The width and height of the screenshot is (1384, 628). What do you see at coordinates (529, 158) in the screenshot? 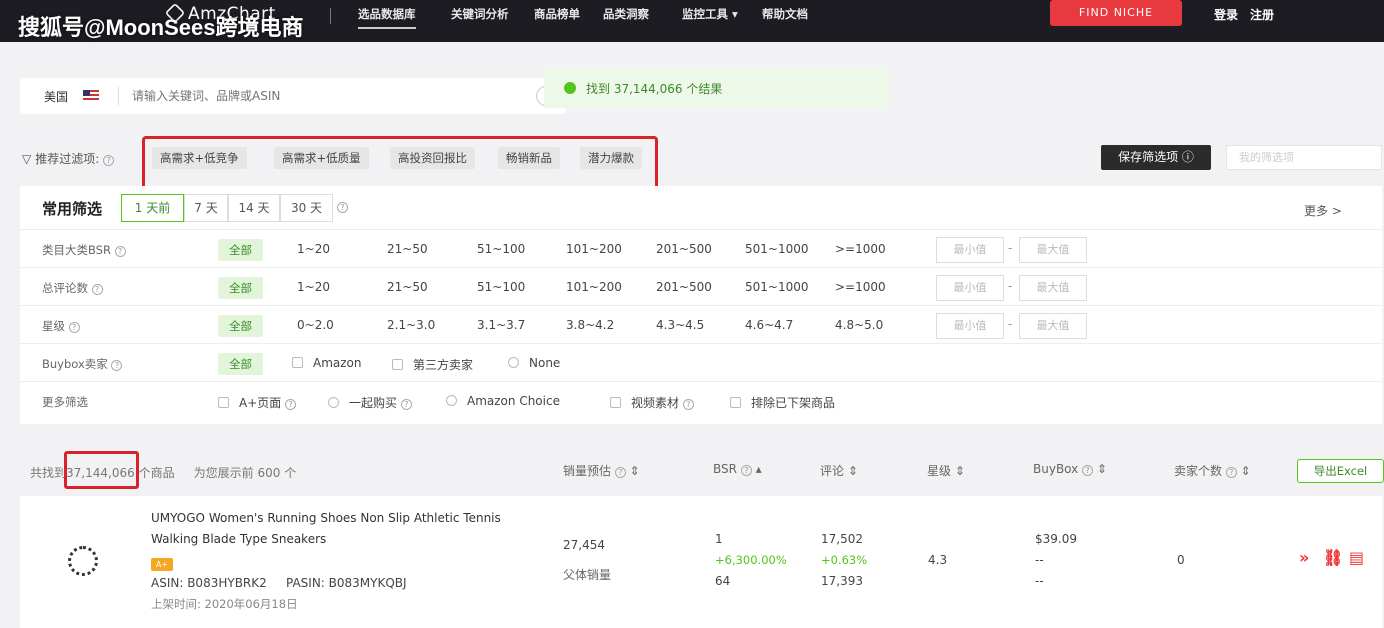
I see `quick-filter-chip: 畅销新品` at bounding box center [529, 158].